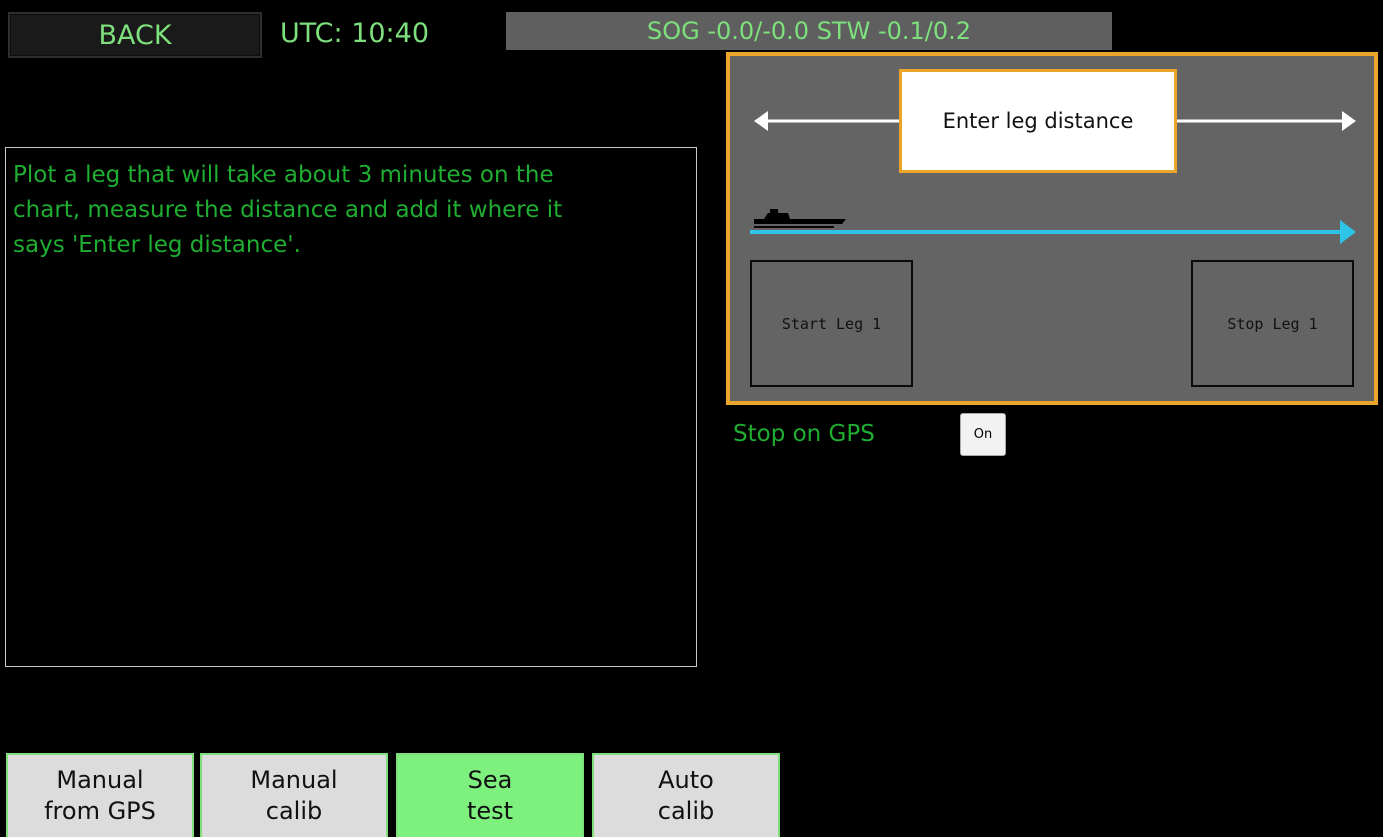 The height and width of the screenshot is (837, 1383). Describe the element at coordinates (100, 811) in the screenshot. I see `tab-label-line2: from GPS` at that location.